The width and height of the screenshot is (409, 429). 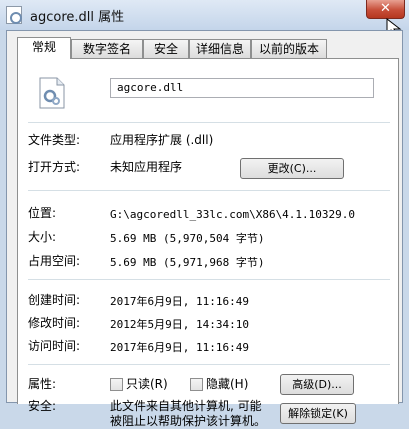 I want to click on file-type-label: 文件类型:, so click(x=54, y=140).